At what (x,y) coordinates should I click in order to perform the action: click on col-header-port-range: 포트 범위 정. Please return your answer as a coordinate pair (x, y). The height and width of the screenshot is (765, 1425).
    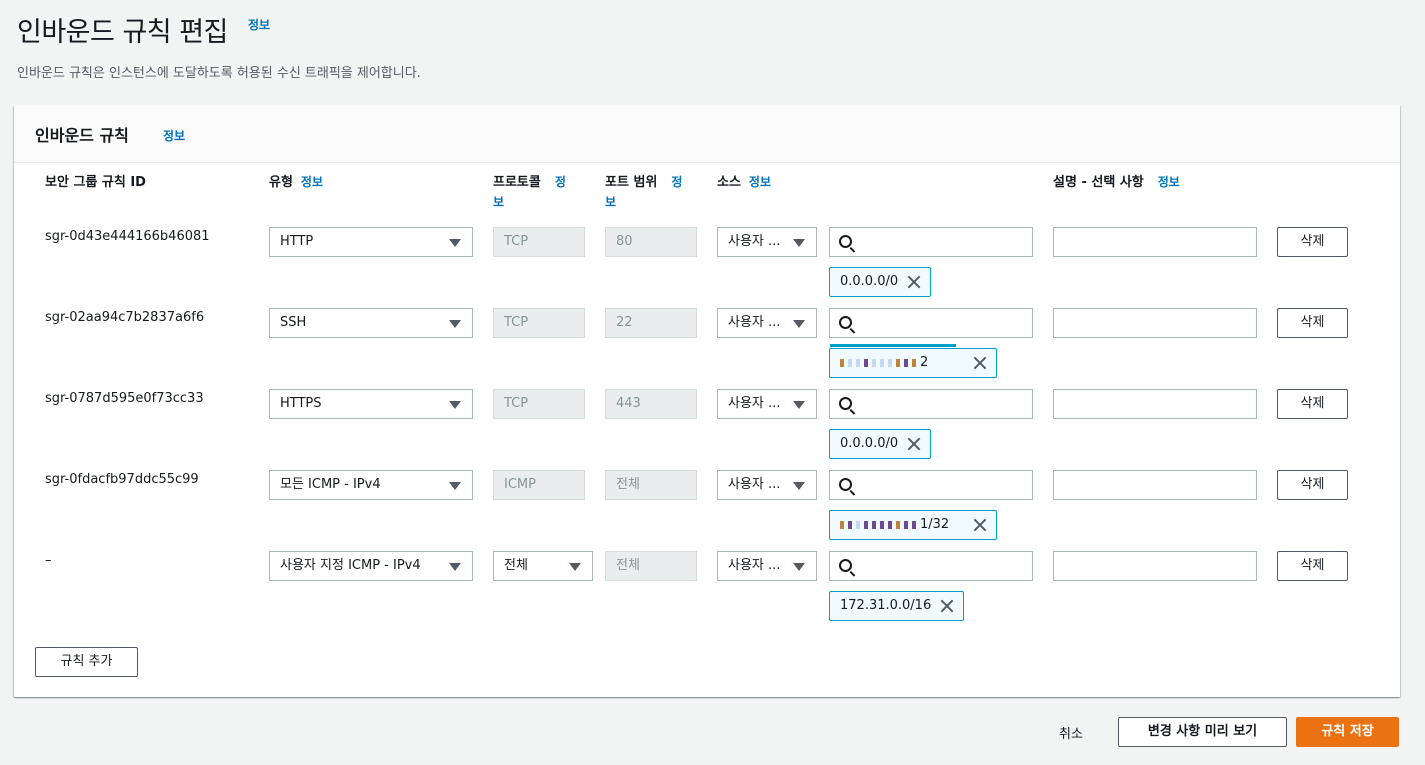
    Looking at the image, I should click on (644, 182).